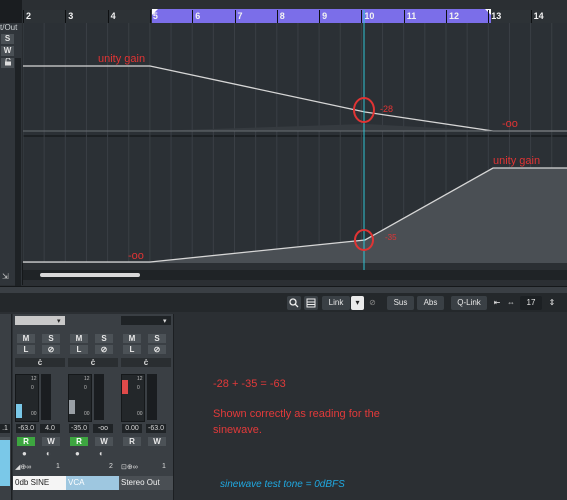  I want to click on ch3-meter-scale-mid: 0, so click(138, 388).